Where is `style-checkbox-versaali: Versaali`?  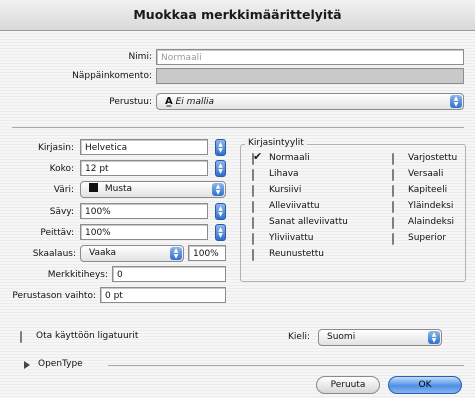 style-checkbox-versaali: Versaali is located at coordinates (427, 176).